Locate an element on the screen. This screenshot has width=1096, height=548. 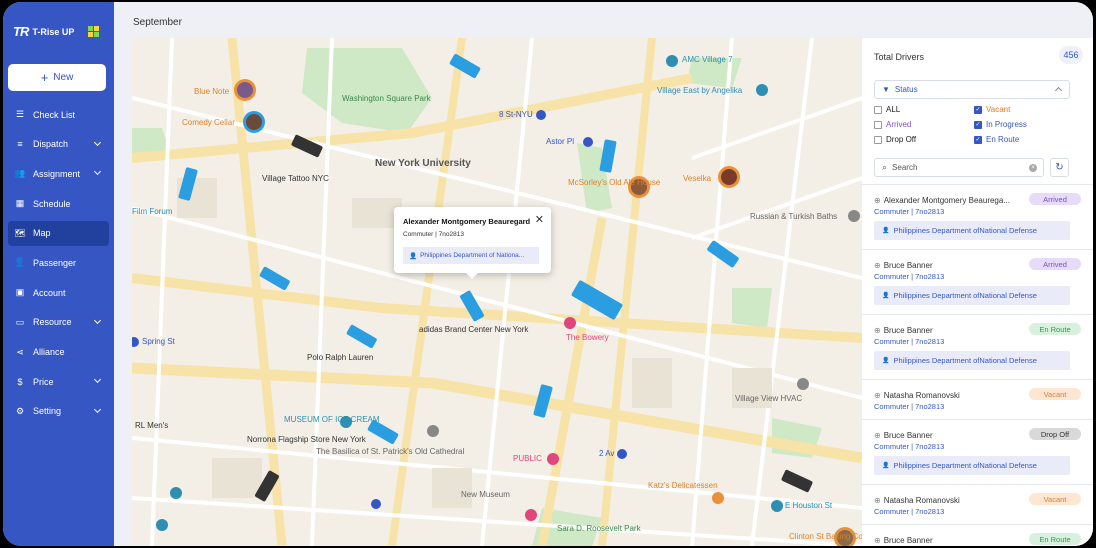
map-place-label: New York University is located at coordinates (423, 163).